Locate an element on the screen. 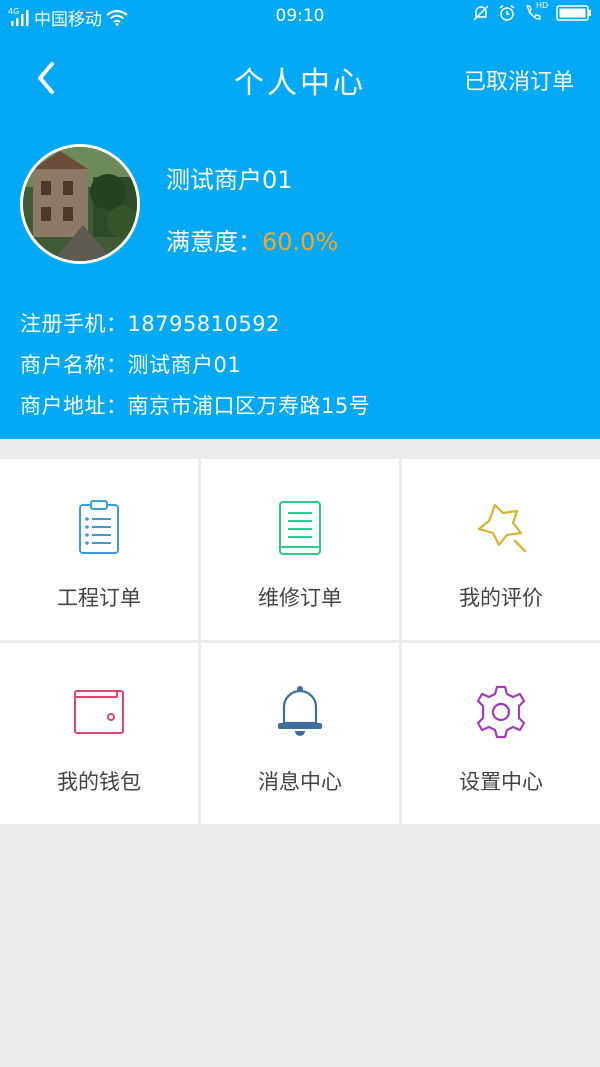  satisfaction-value: 60.0% is located at coordinates (300, 242).